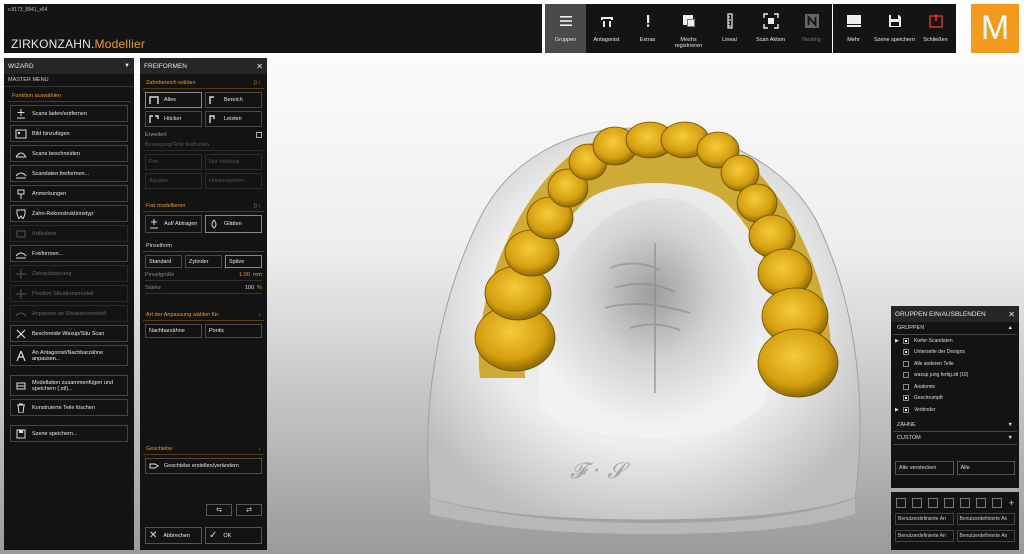  I want to click on position-situationsmodell-button: Position Situationsmodell, so click(69, 293).